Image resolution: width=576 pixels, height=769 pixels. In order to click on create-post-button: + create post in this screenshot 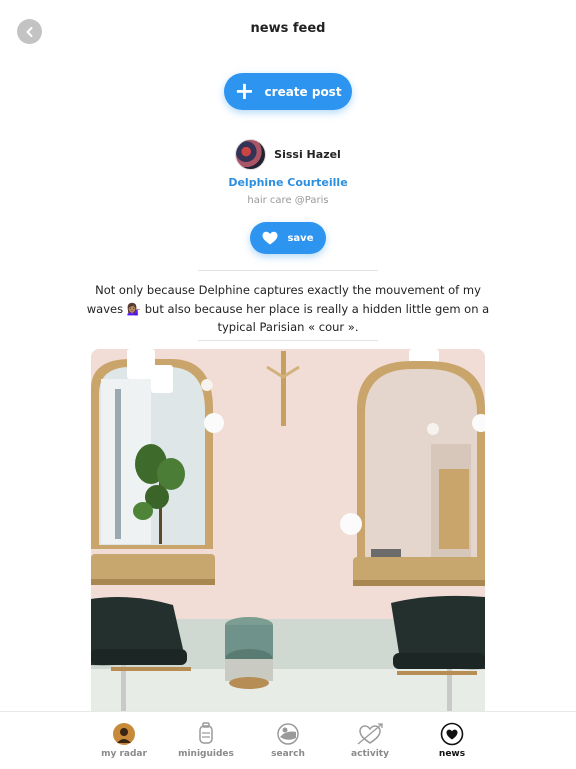, I will do `click(288, 91)`.